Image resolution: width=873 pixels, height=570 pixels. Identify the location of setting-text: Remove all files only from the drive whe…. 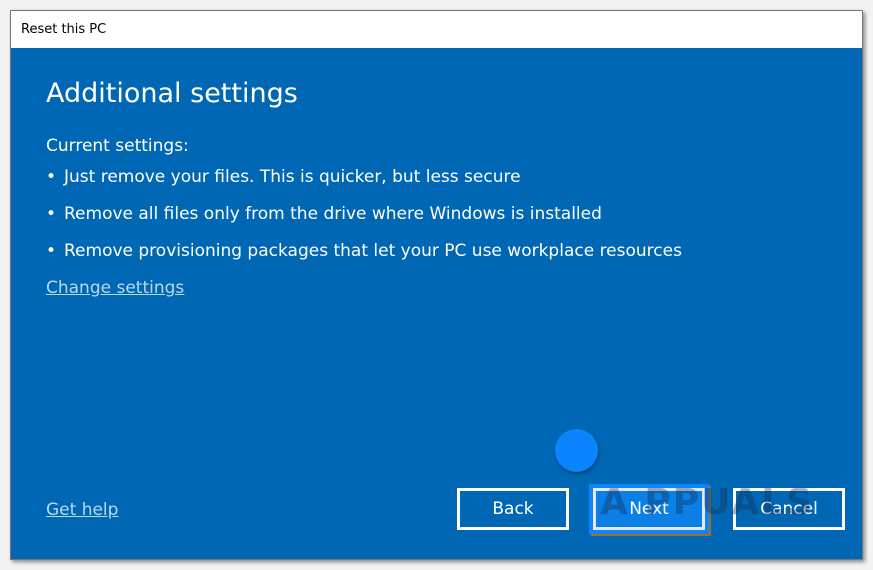
(333, 214).